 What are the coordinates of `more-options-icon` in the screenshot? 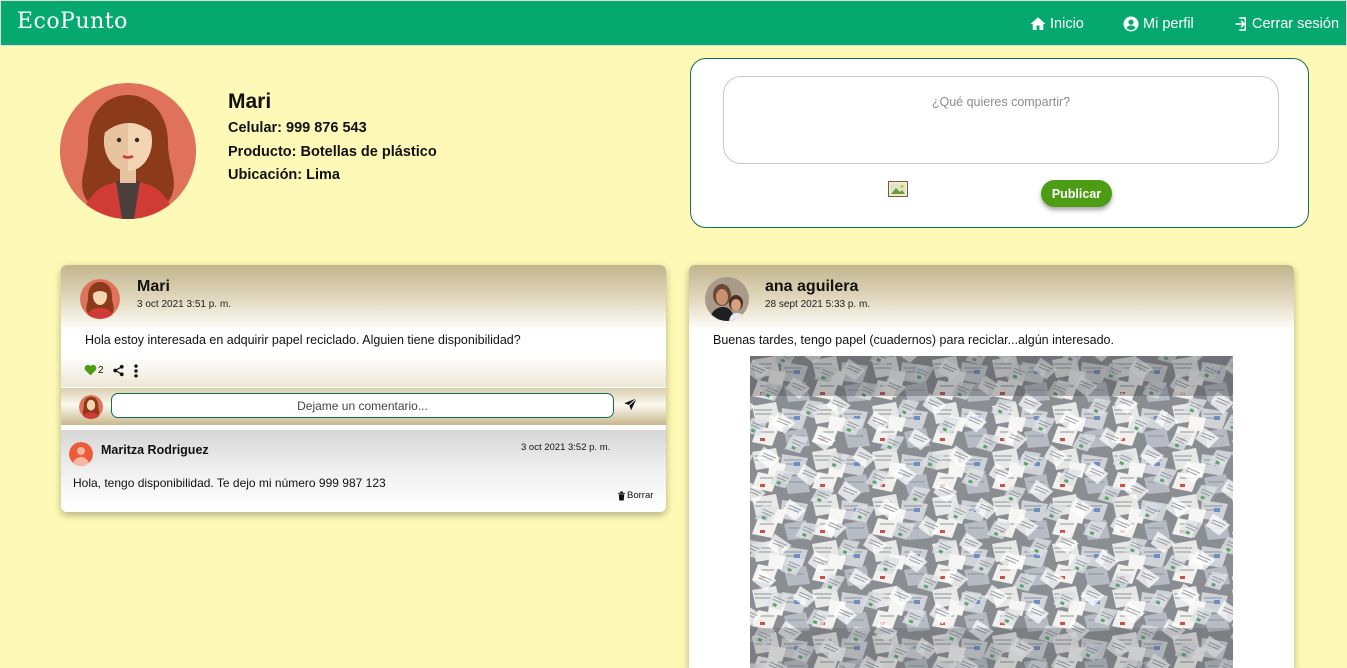 It's located at (136, 371).